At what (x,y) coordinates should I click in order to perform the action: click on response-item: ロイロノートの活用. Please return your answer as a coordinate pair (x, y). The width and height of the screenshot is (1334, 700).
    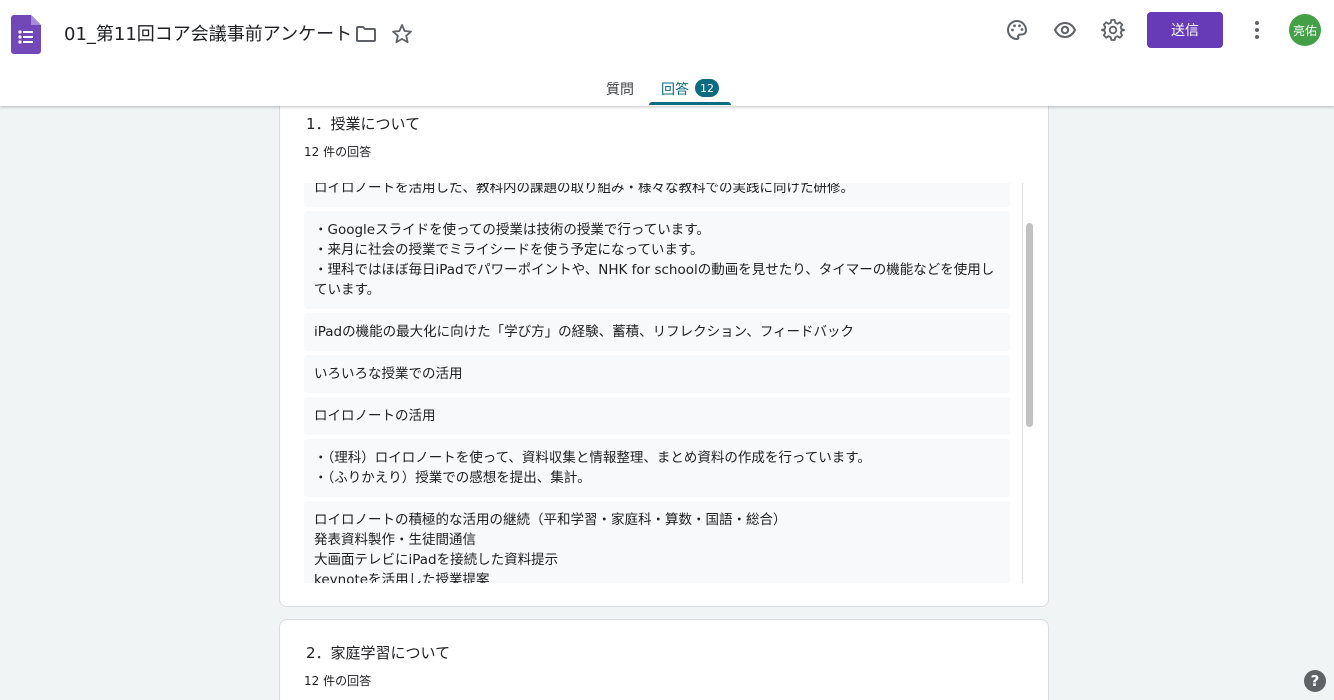
    Looking at the image, I should click on (657, 416).